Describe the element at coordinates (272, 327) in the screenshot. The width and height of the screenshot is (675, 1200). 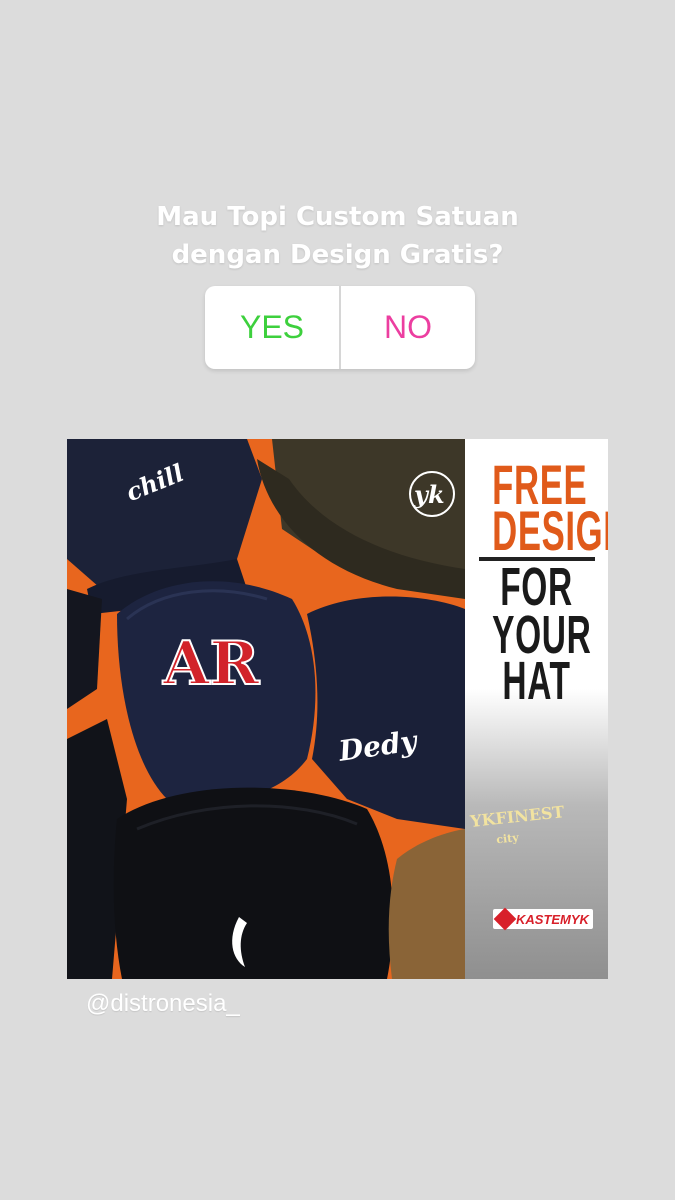
I see `poll-option-yes: YES` at that location.